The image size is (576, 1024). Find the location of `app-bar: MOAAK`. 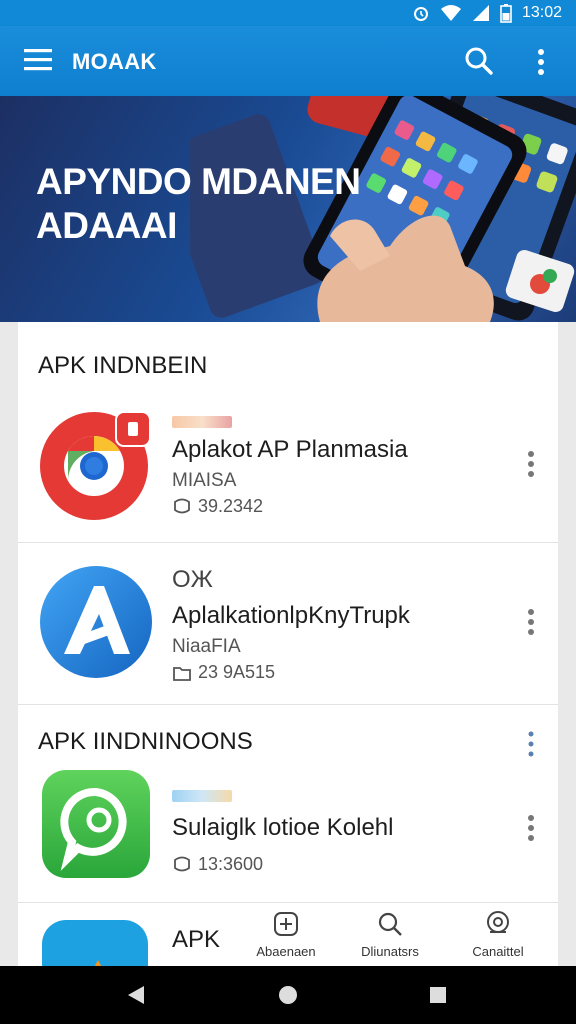

app-bar: MOAAK is located at coordinates (288, 61).